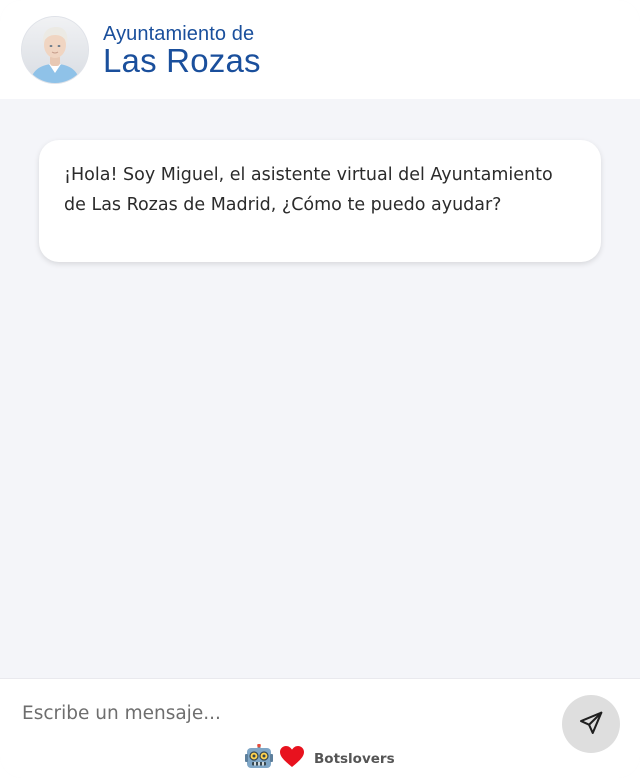 The width and height of the screenshot is (640, 778). I want to click on heart-icon, so click(292, 759).